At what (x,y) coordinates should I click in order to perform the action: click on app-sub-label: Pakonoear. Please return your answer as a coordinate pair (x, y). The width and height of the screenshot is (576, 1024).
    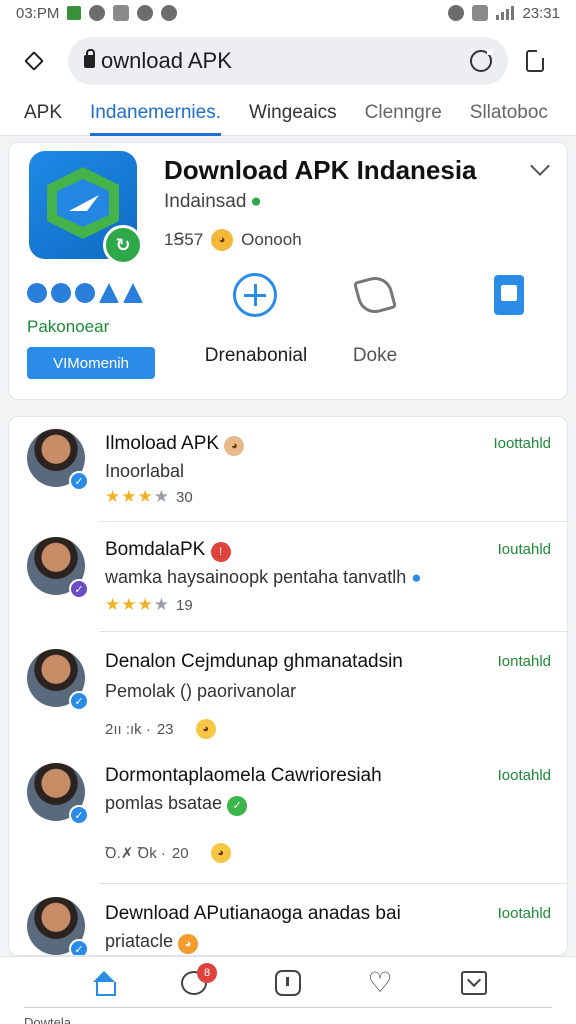
    Looking at the image, I should click on (68, 326).